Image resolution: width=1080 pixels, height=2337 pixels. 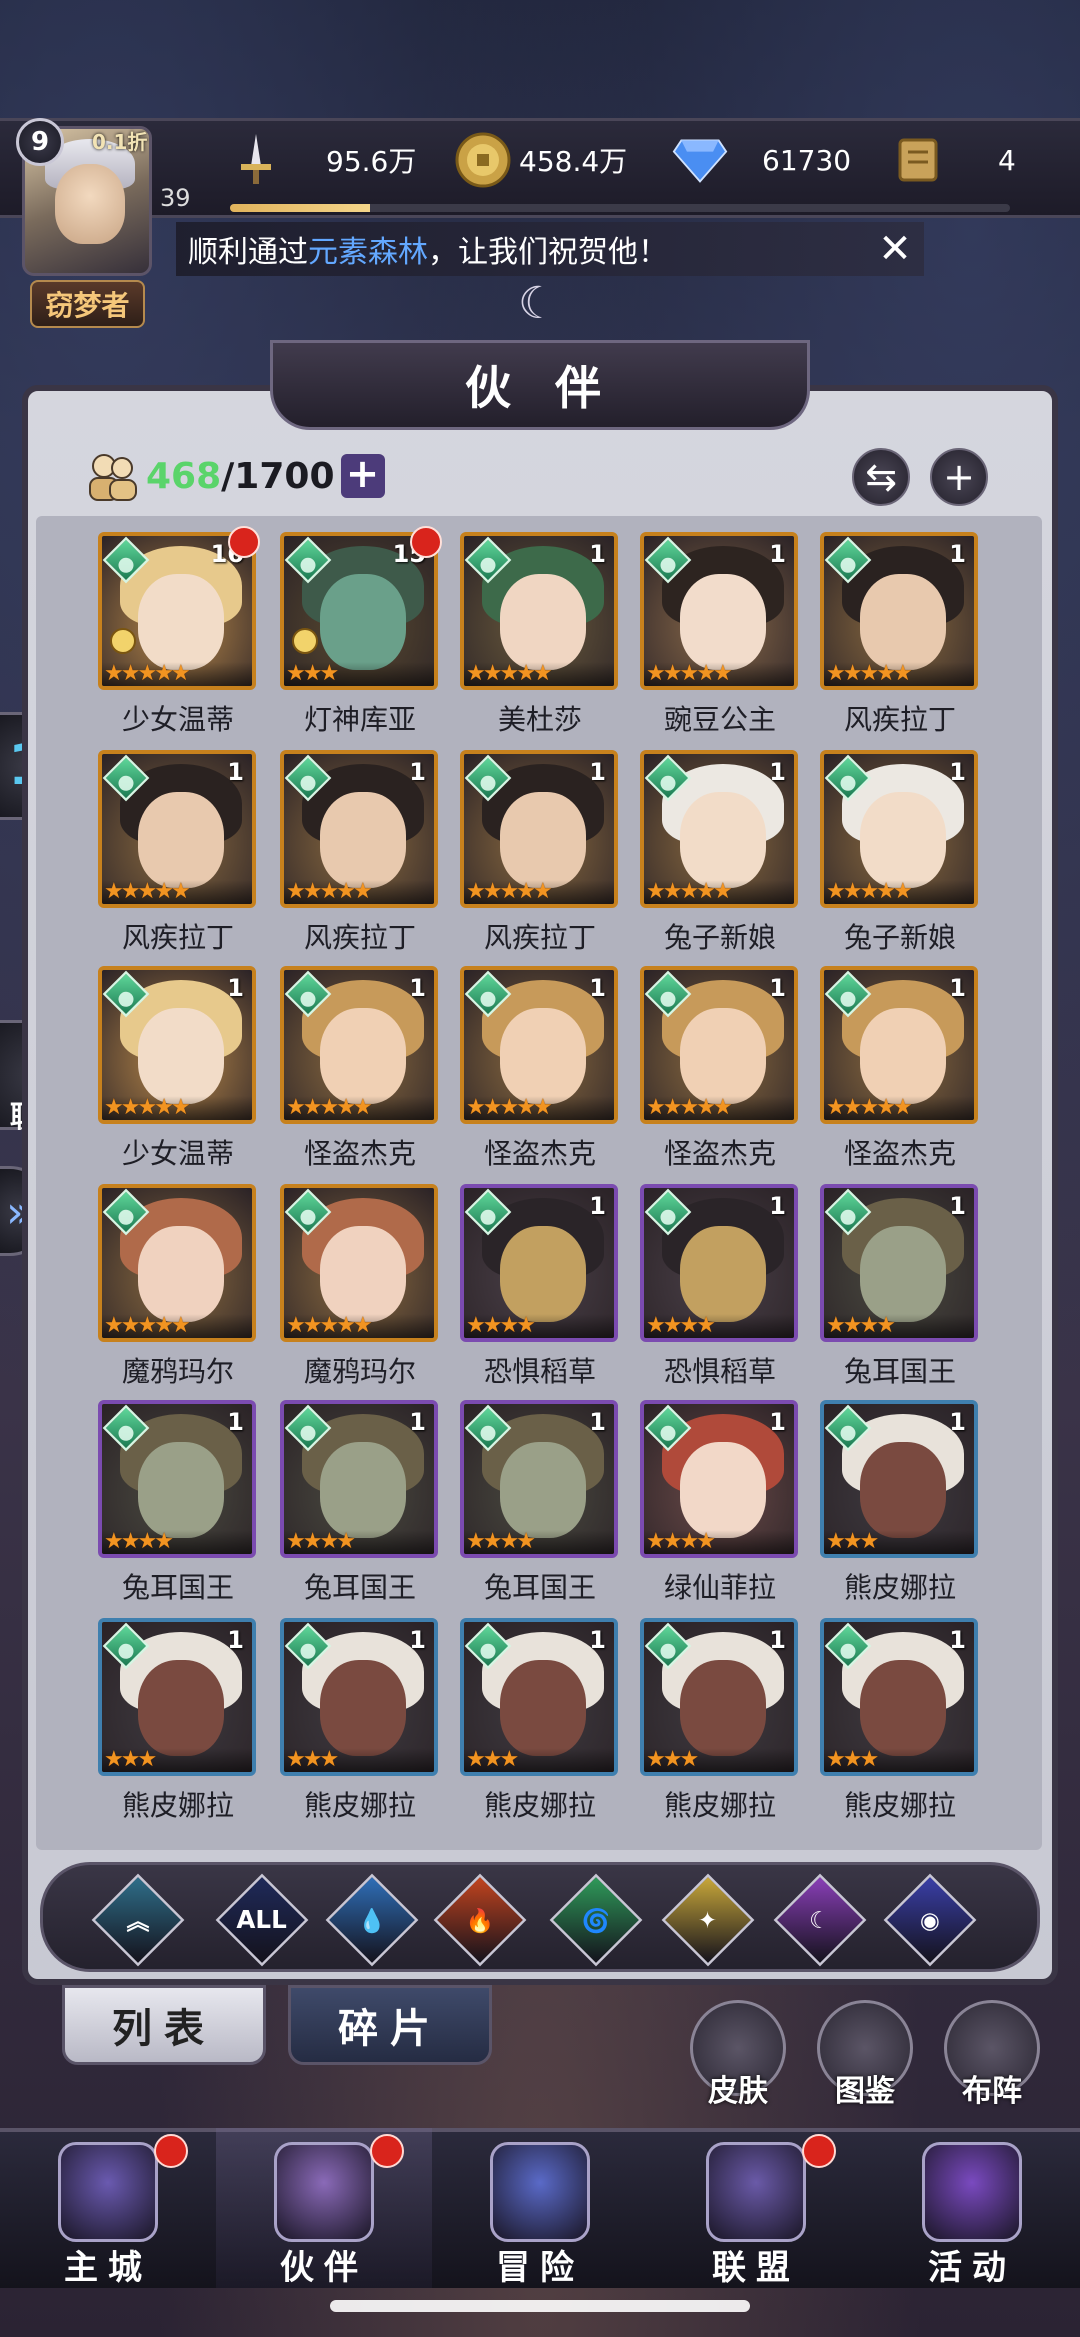 What do you see at coordinates (322, 160) in the screenshot?
I see `resource-sword: 95.6万` at bounding box center [322, 160].